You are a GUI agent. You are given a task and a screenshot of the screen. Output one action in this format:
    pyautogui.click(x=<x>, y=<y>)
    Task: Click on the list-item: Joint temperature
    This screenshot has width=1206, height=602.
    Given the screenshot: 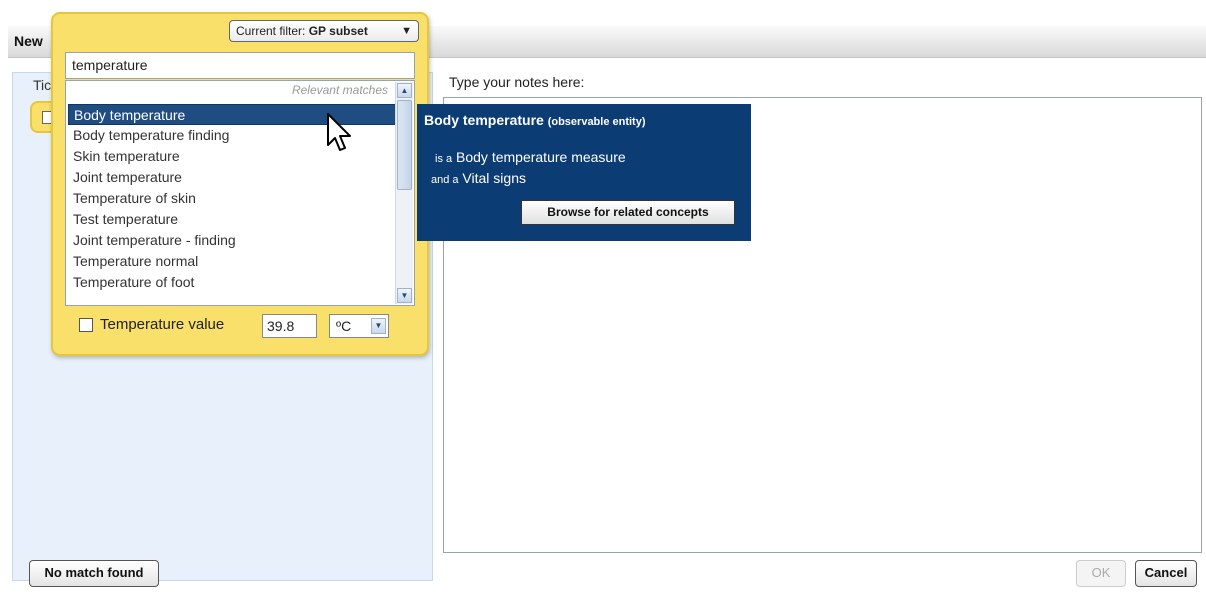 What is the action you would take?
    pyautogui.click(x=232, y=177)
    